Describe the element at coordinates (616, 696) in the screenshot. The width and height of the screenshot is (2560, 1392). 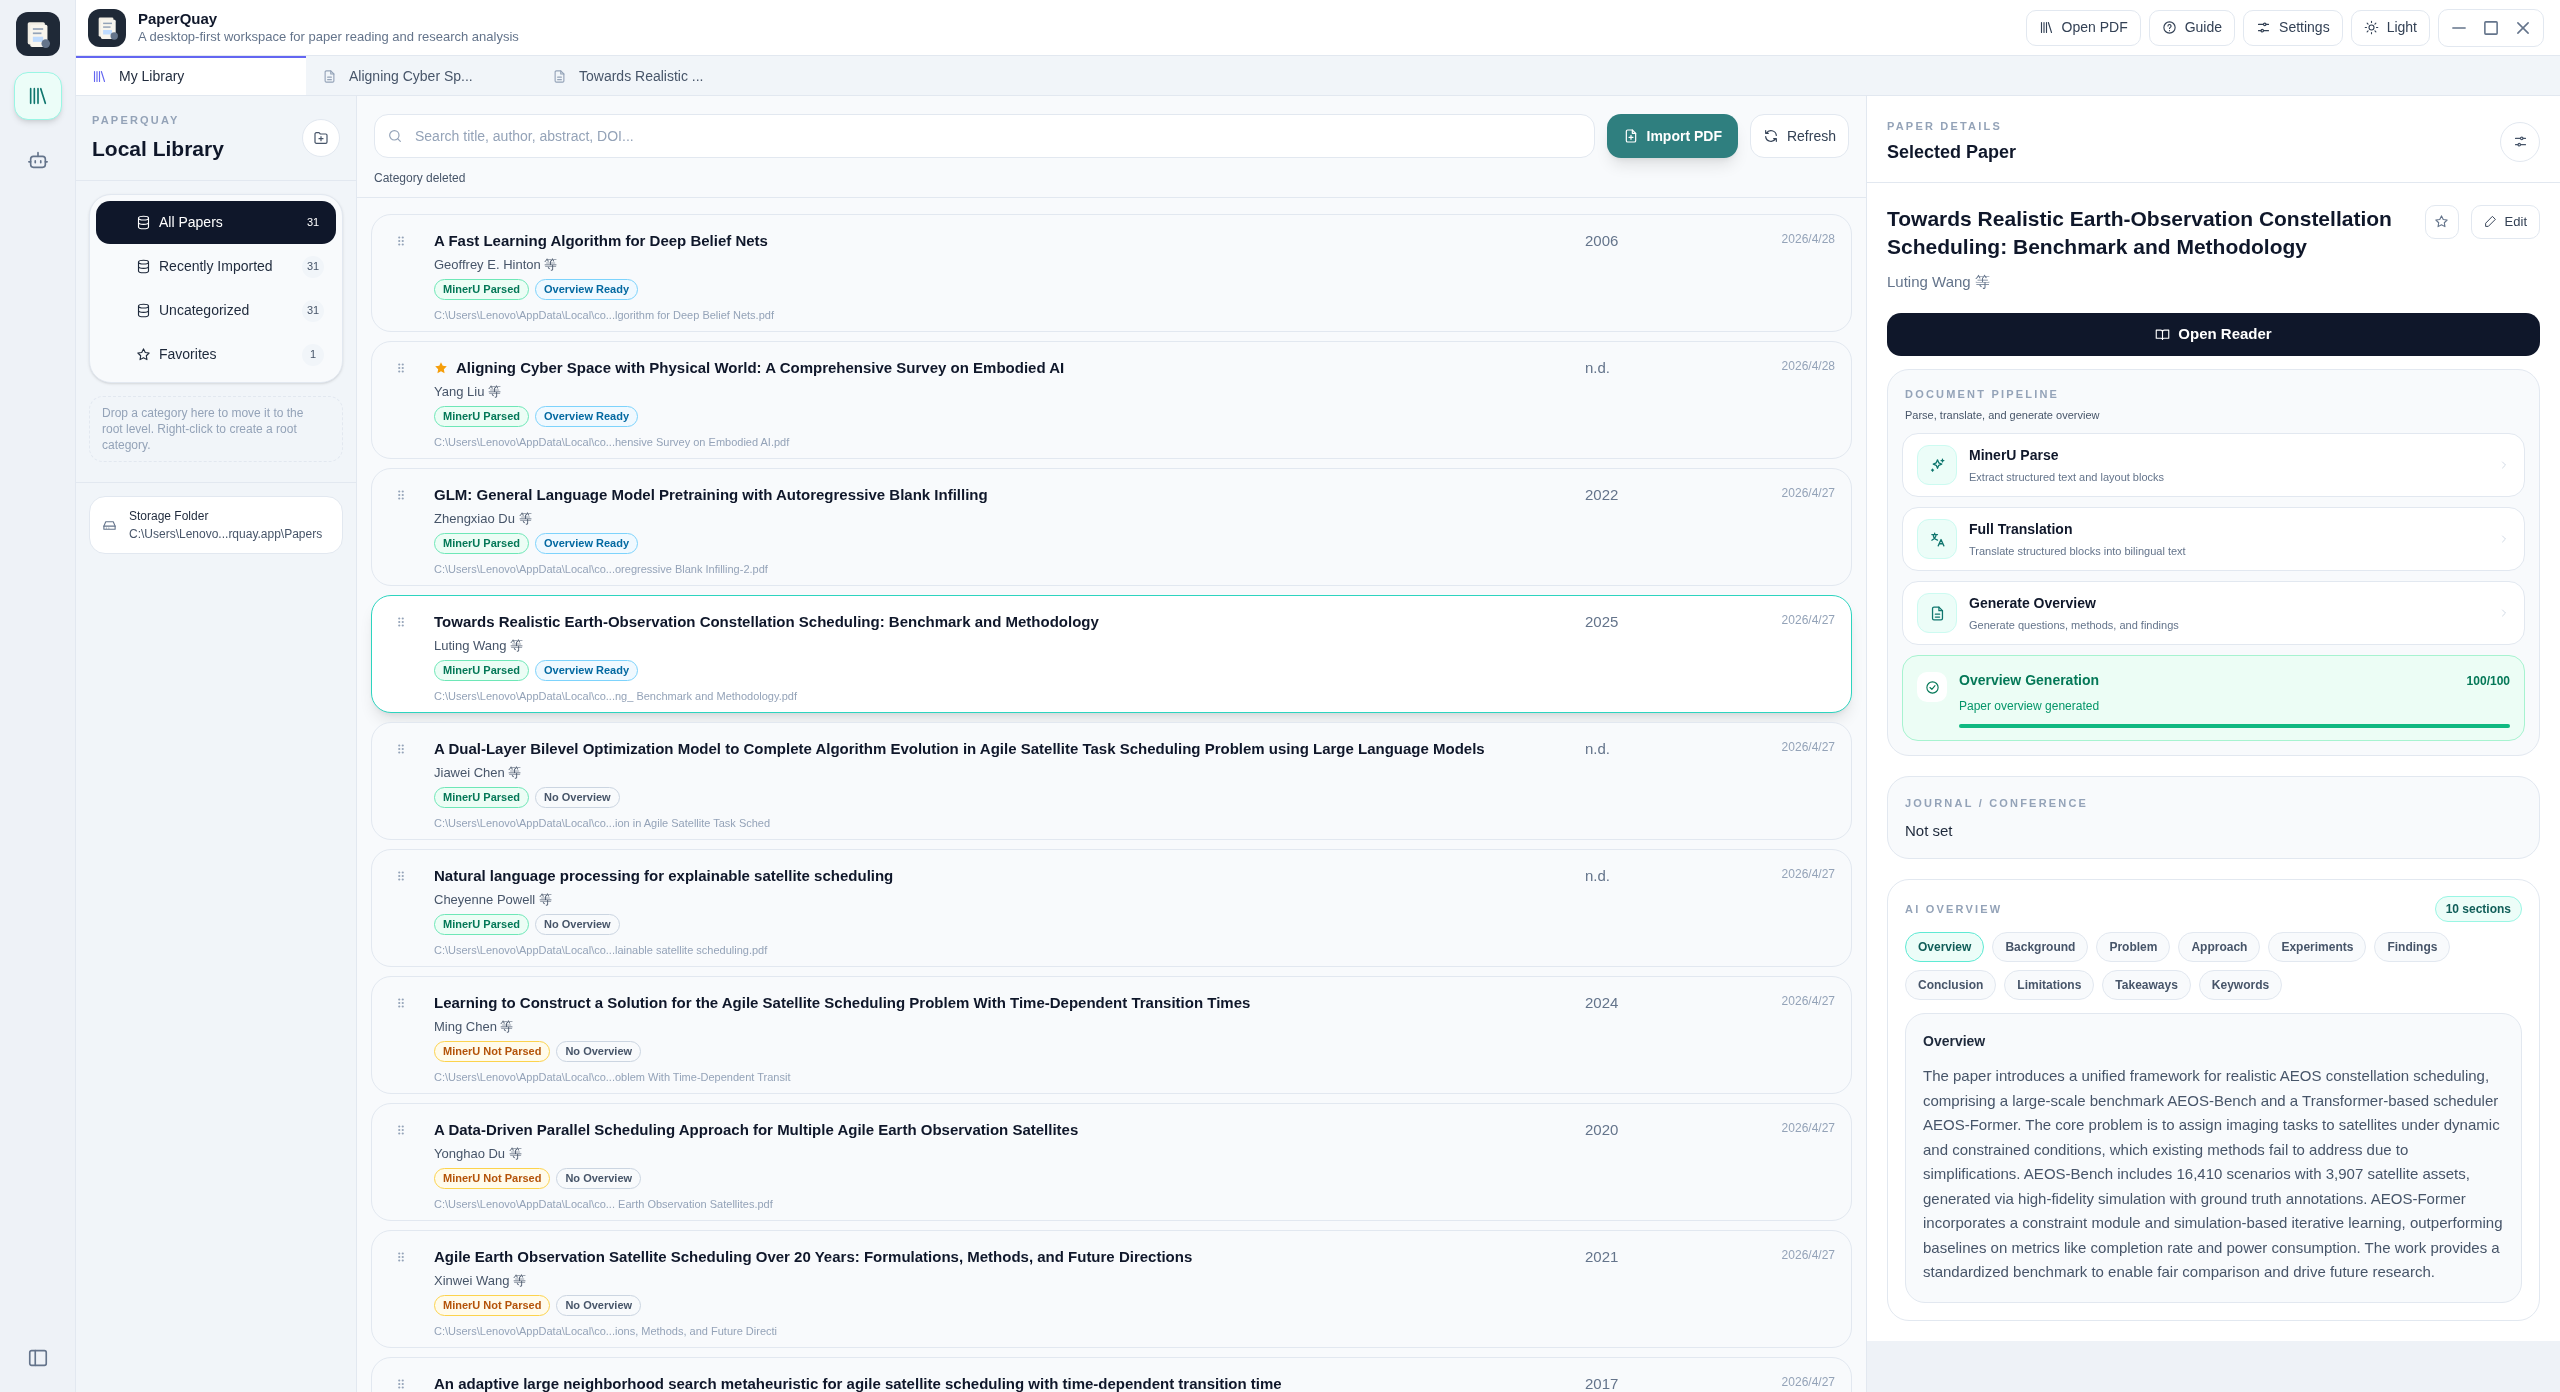
I see `file-path: C:\Users\Lenovo\AppData\Local\co...ng_ Benchmark and Methodology.pdf` at that location.